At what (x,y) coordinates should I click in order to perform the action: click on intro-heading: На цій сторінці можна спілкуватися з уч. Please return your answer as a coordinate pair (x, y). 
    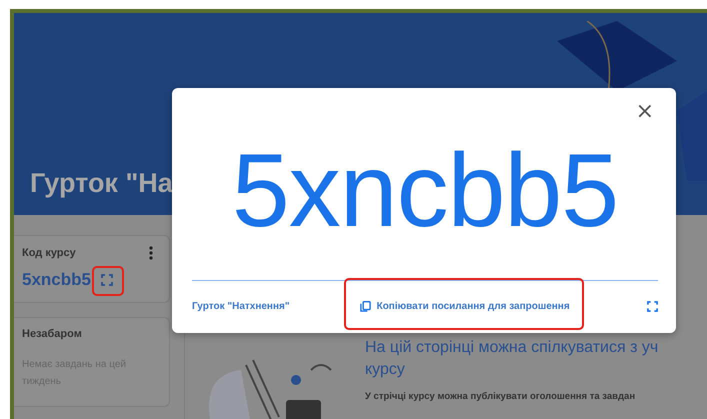
    Looking at the image, I should click on (511, 348).